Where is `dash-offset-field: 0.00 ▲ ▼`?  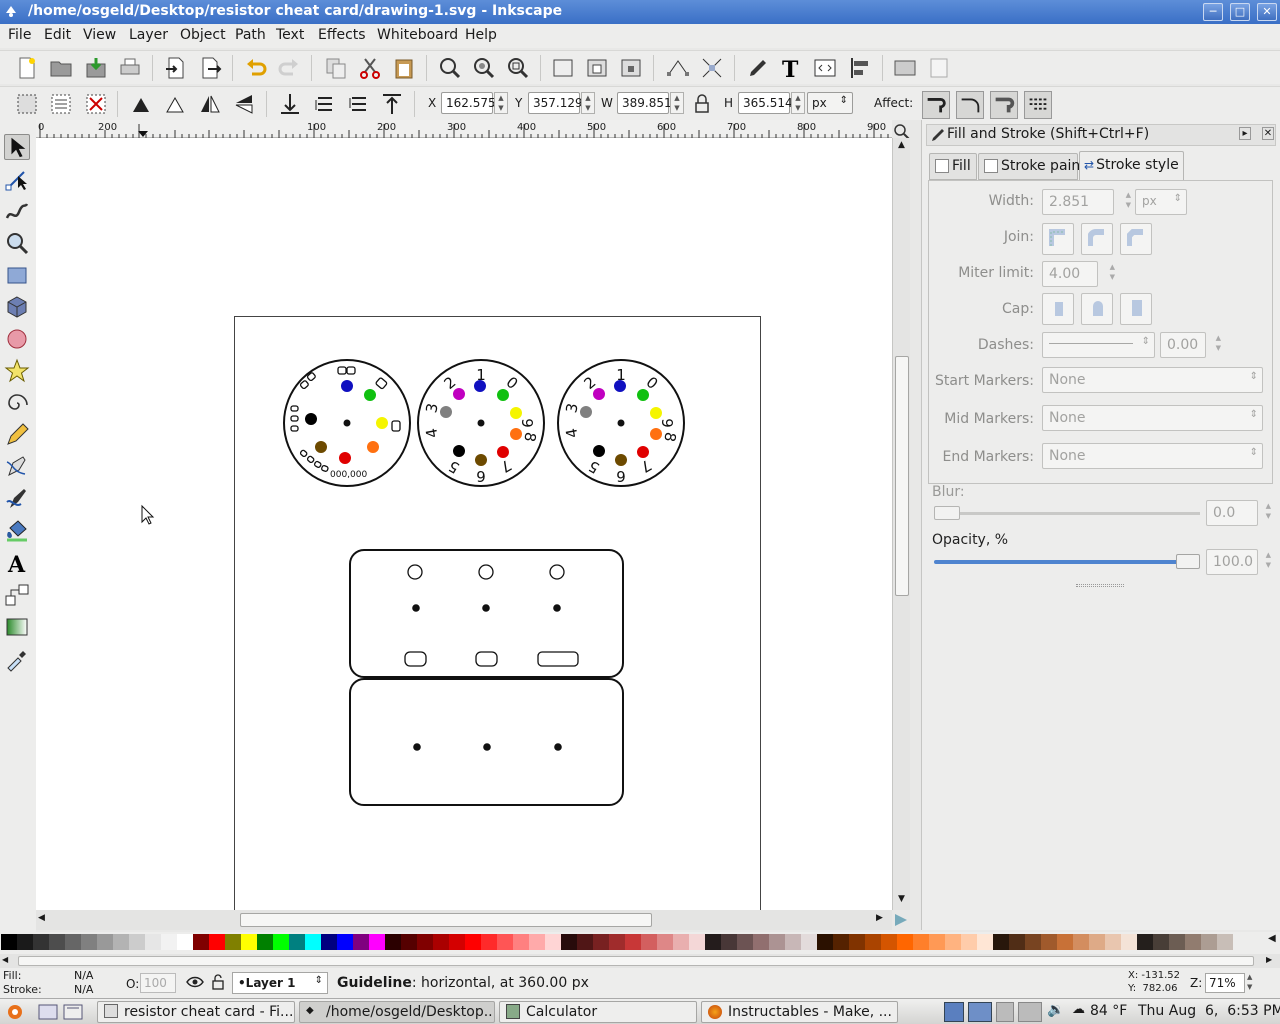 dash-offset-field: 0.00 ▲ ▼ is located at coordinates (1190, 345).